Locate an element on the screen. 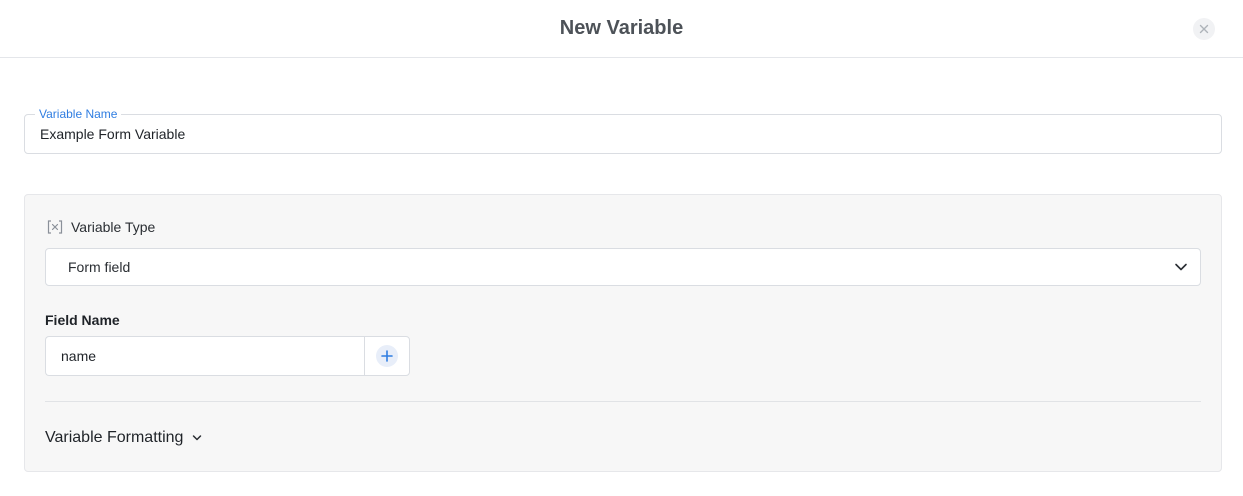  dialog-title: New Variable is located at coordinates (621, 28).